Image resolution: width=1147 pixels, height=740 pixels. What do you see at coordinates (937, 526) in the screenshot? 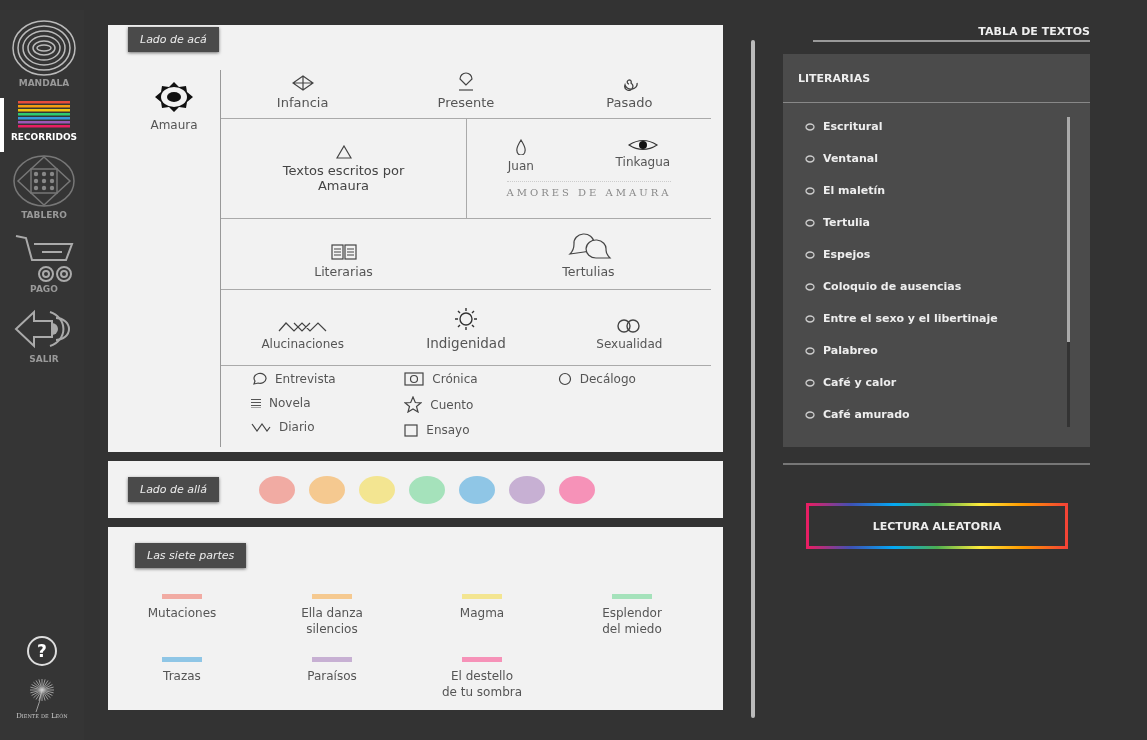
I see `random-reading-button: LECTURA ALEATORIA` at bounding box center [937, 526].